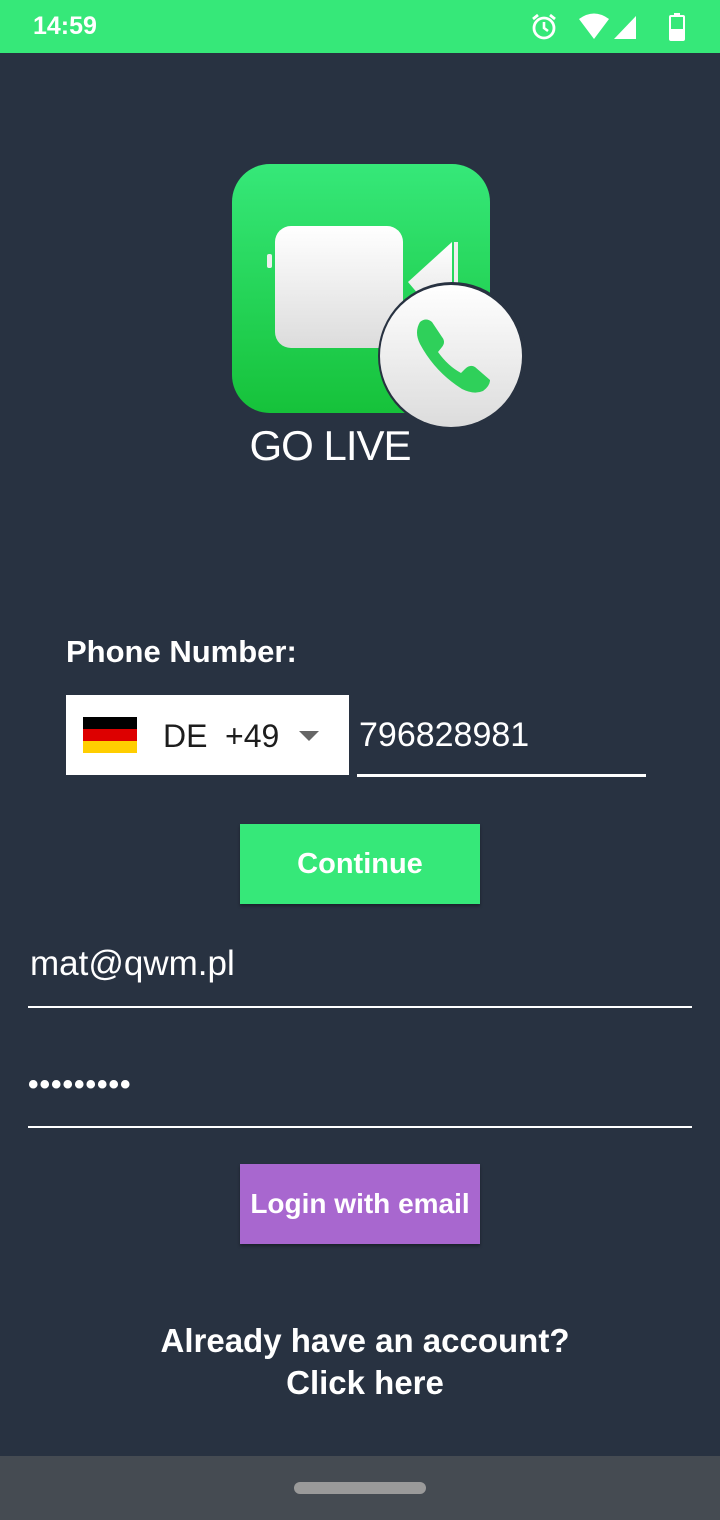 The width and height of the screenshot is (720, 1520). What do you see at coordinates (360, 1088) in the screenshot?
I see `password-field: •••••••••` at bounding box center [360, 1088].